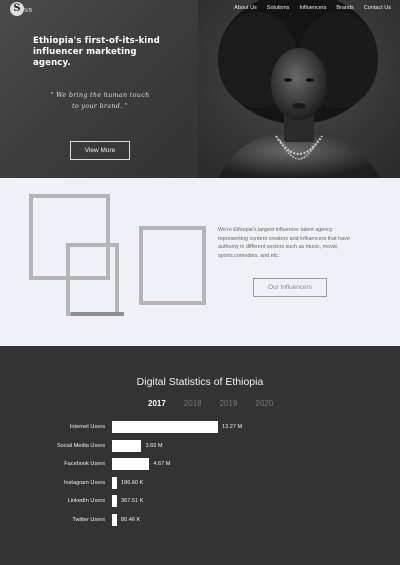  I want to click on stat-label: Social Media Users, so click(80, 445).